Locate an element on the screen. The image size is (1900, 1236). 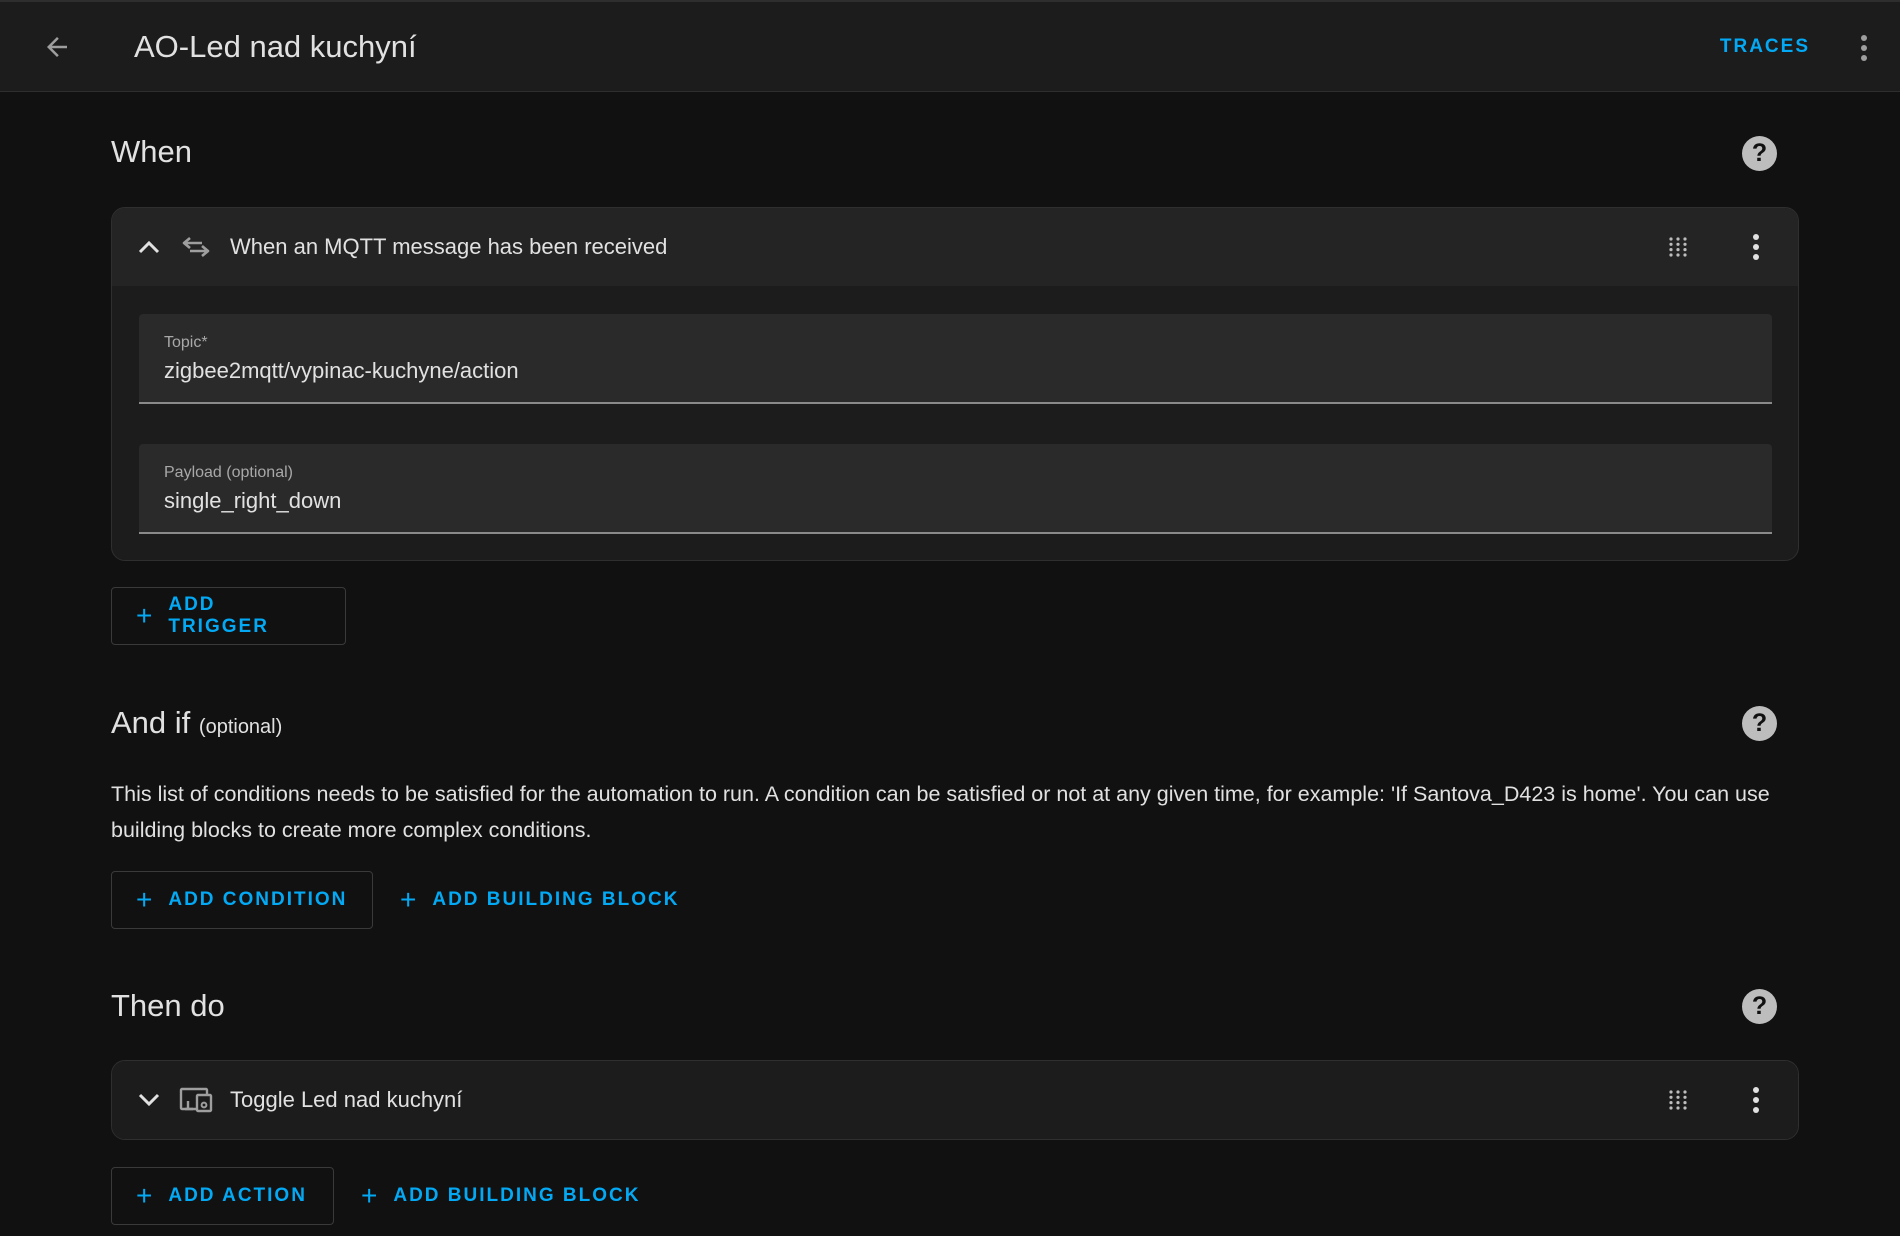
then-do-section-title: Then do is located at coordinates (168, 1005).